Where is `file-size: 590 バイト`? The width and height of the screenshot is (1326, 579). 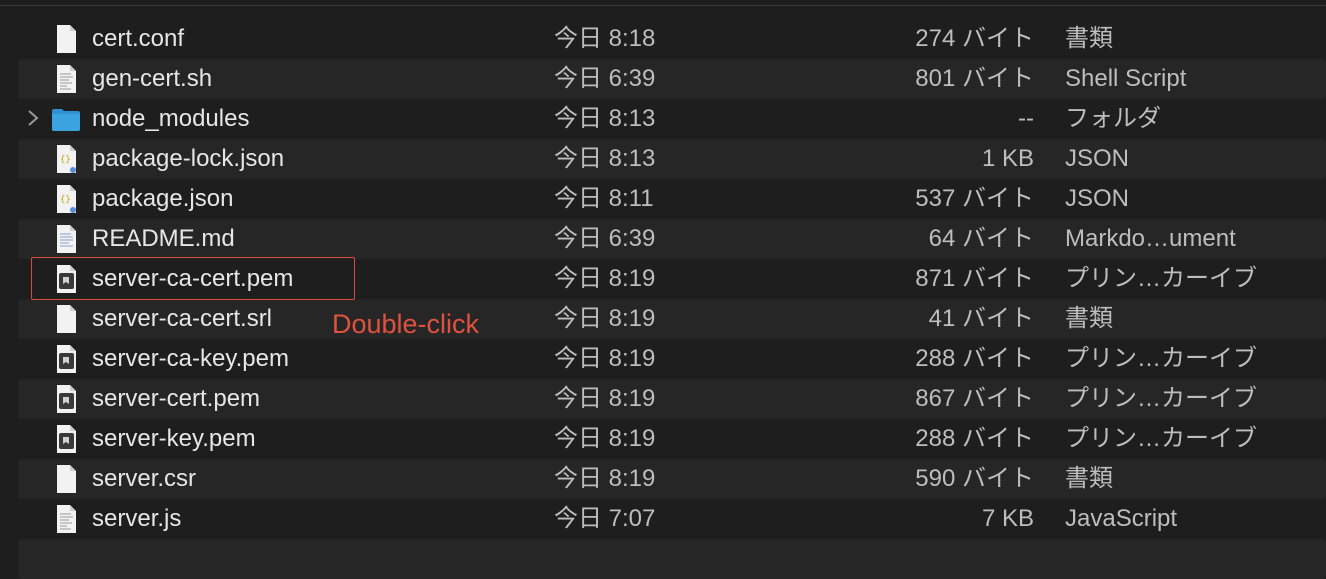
file-size: 590 バイト is located at coordinates (974, 478).